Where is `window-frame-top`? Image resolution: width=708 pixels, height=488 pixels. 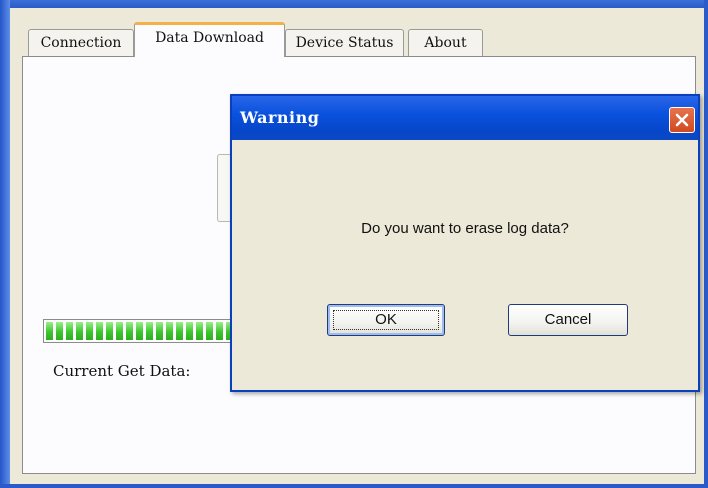 window-frame-top is located at coordinates (354, 4).